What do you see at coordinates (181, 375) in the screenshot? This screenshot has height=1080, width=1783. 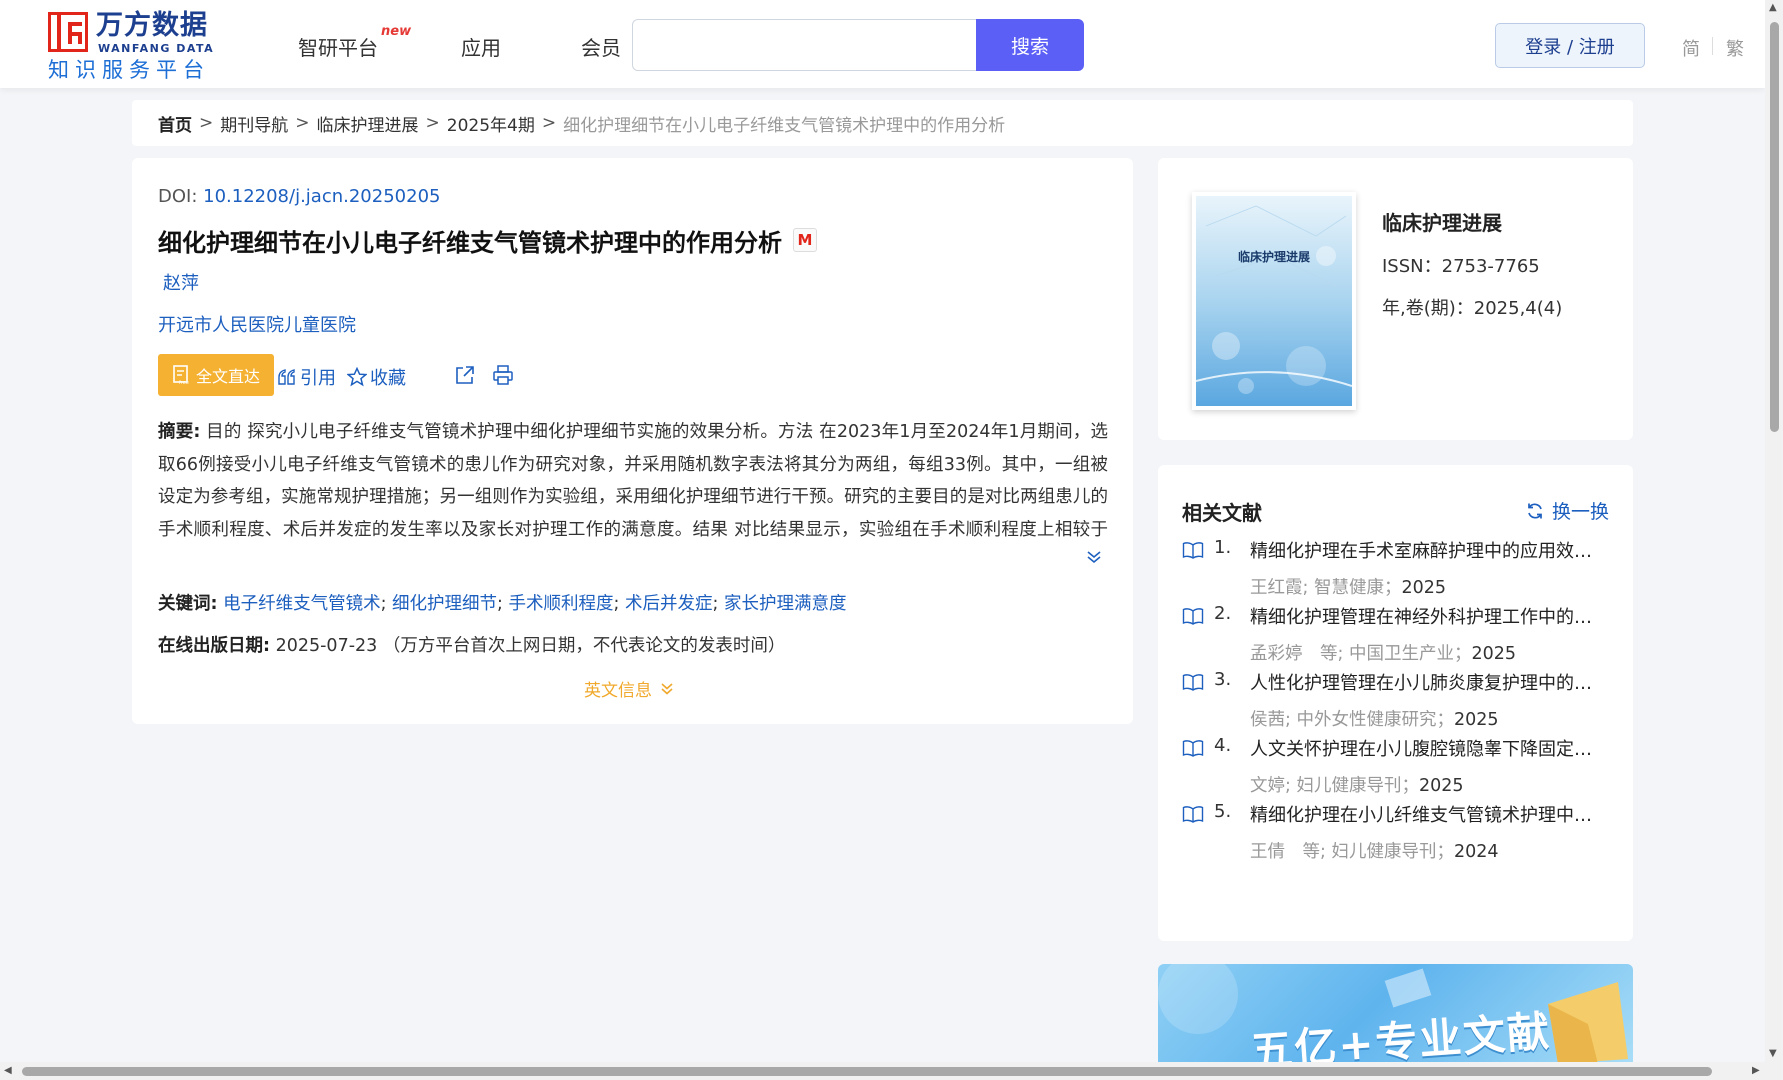 I see `free-document-icon: free` at bounding box center [181, 375].